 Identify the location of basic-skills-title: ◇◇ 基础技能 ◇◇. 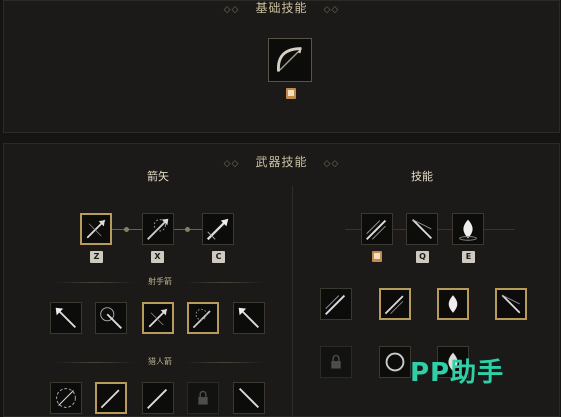
(281, 8).